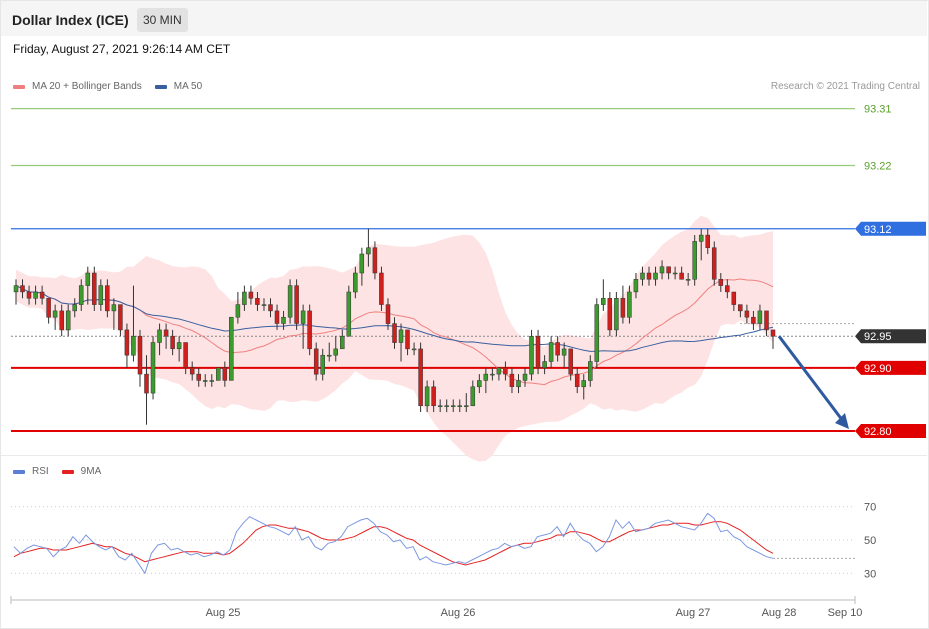  I want to click on x-tick-label: Aug 26, so click(458, 613).